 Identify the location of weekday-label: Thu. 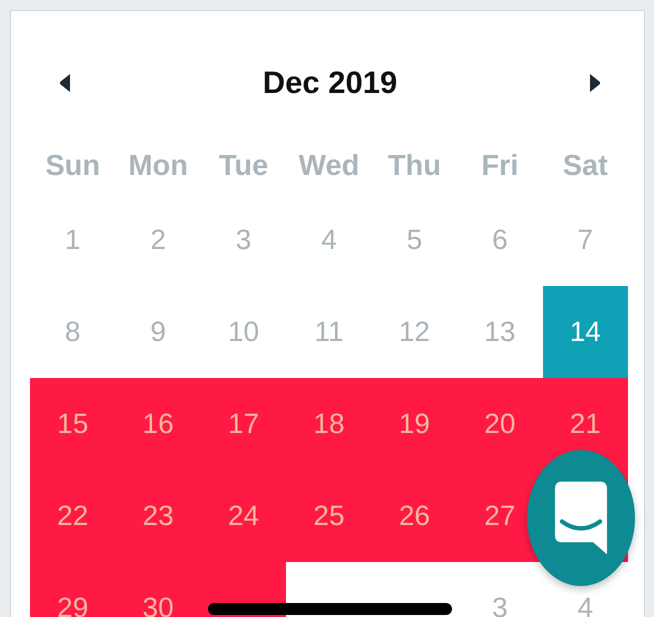
(414, 166).